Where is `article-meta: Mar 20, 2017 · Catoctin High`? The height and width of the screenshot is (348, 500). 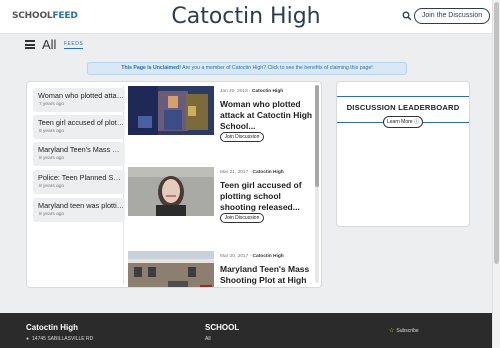
article-meta: Mar 20, 2017 · Catoctin High is located at coordinates (252, 256).